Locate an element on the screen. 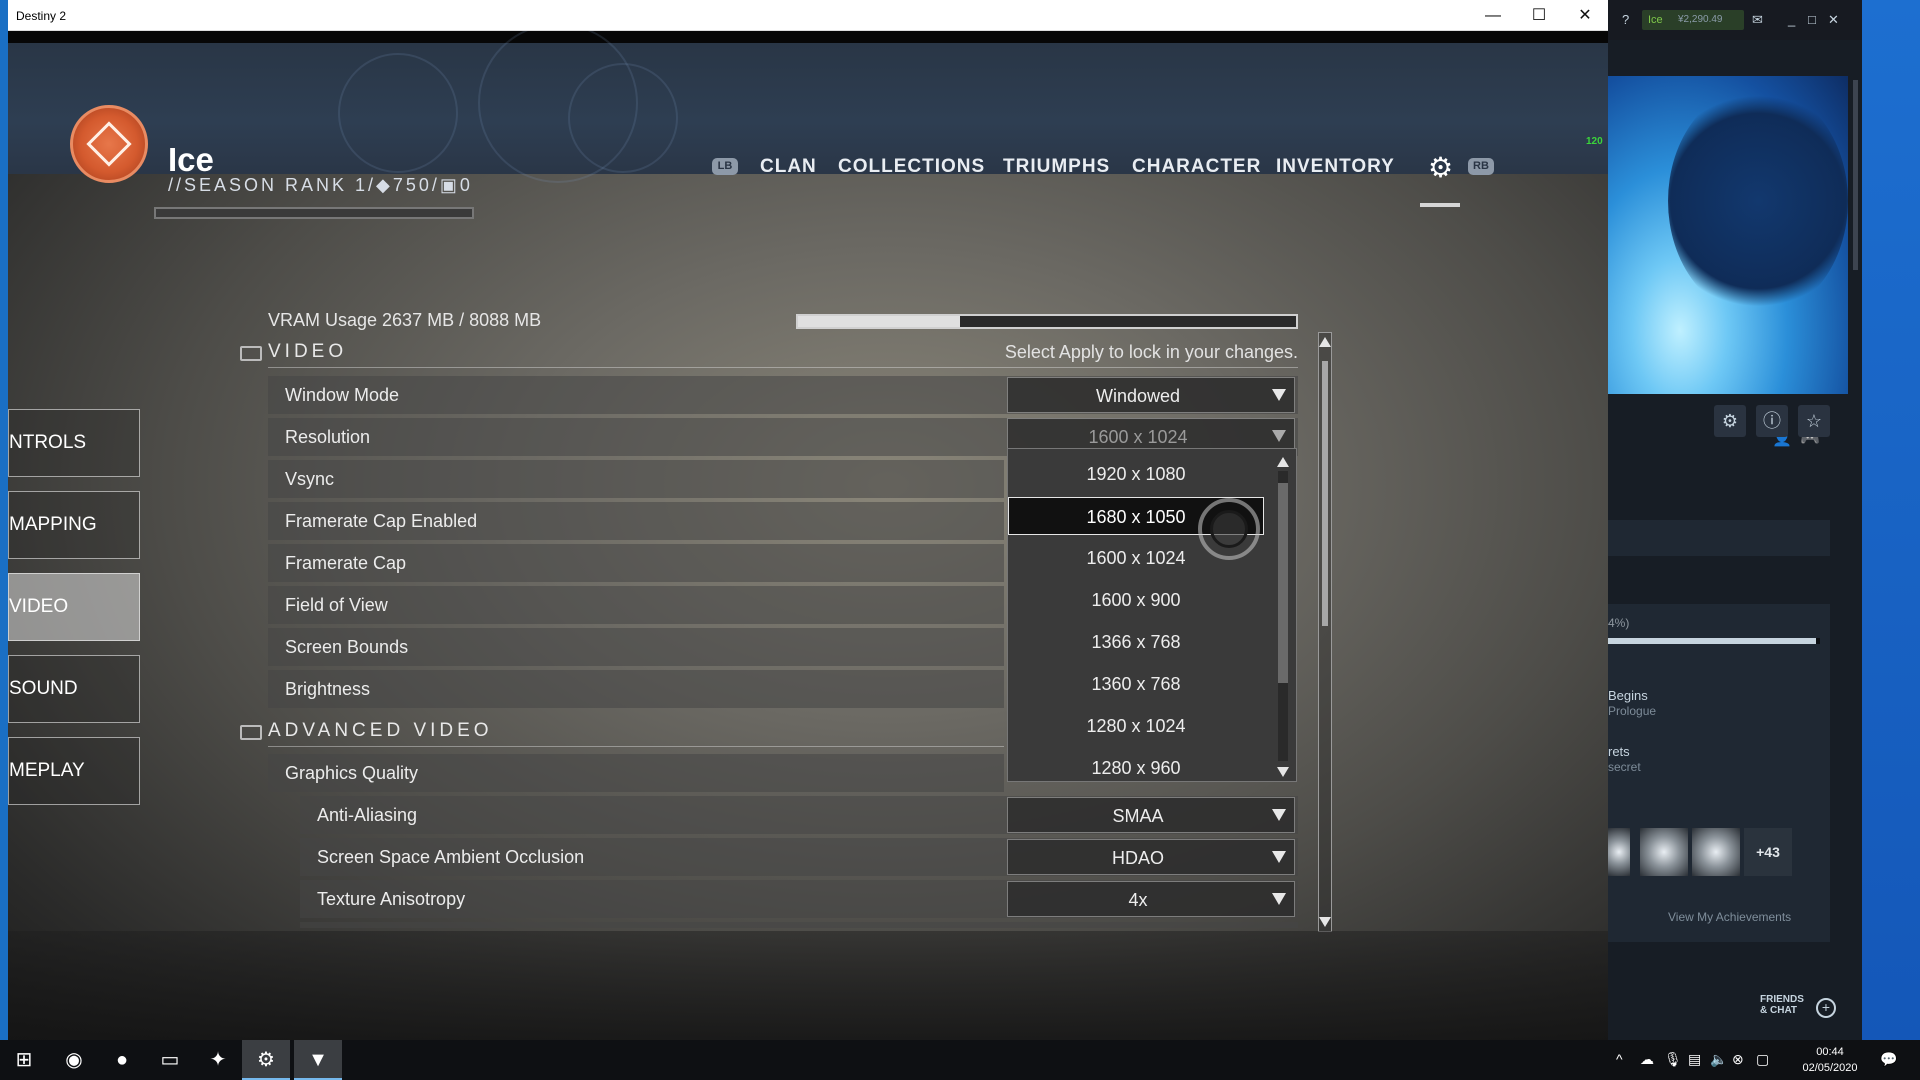 Image resolution: width=1920 pixels, height=1080 pixels. setting-label: Graphics Quality is located at coordinates (352, 773).